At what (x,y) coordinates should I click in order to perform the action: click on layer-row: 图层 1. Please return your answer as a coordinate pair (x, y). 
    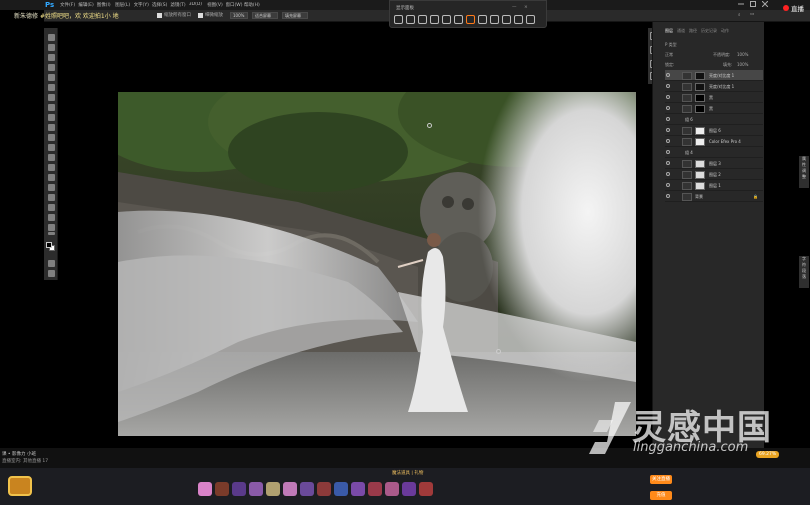
    Looking at the image, I should click on (714, 185).